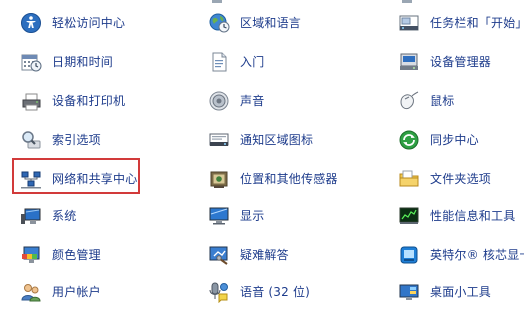  Describe the element at coordinates (219, 62) in the screenshot. I see `document-icon` at that location.